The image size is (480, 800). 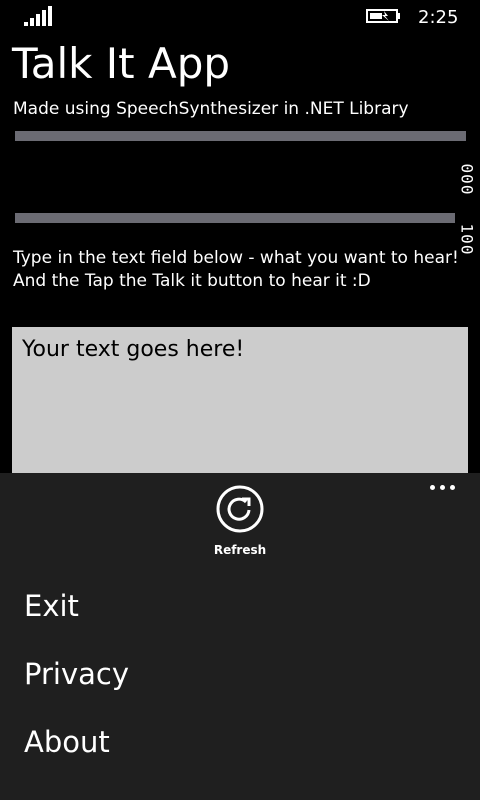 I want to click on refresh-label: Refresh, so click(x=240, y=550).